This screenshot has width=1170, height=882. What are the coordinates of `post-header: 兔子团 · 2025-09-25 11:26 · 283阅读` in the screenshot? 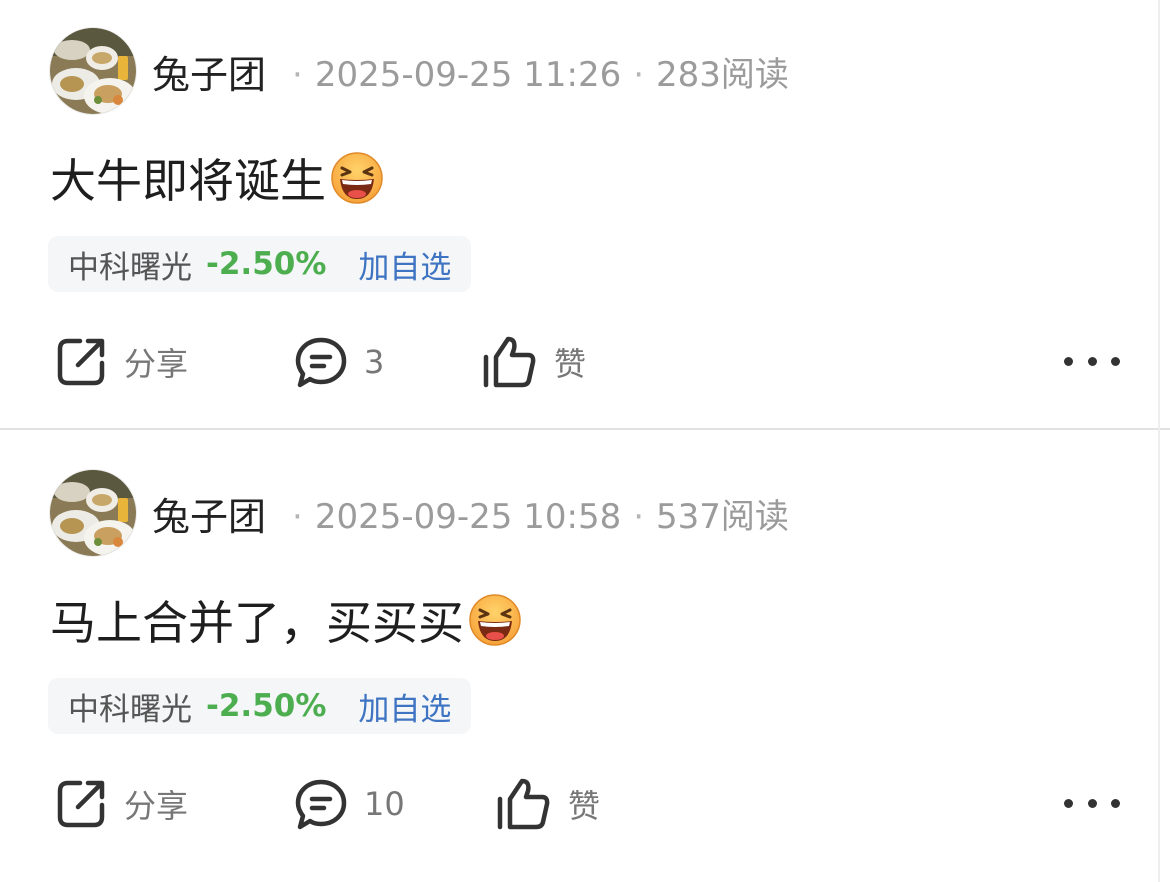 It's located at (419, 71).